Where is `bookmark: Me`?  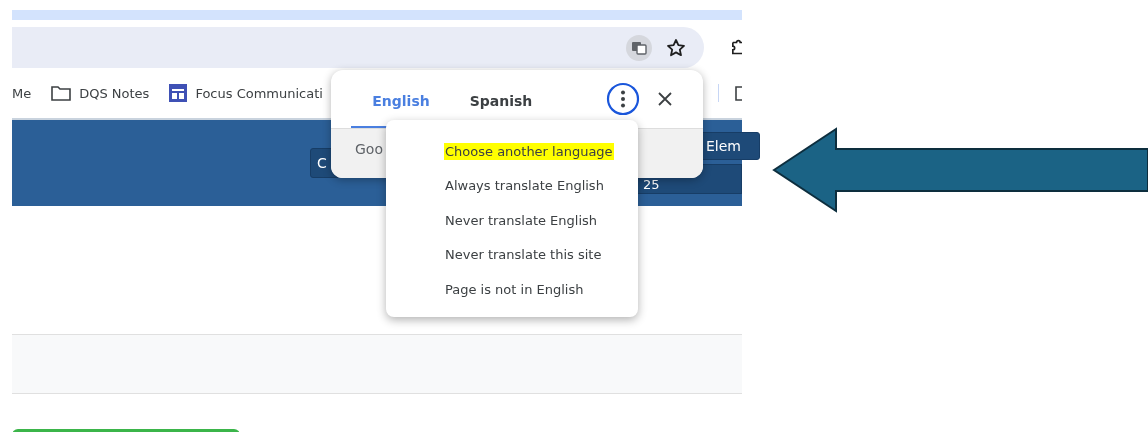
bookmark: Me is located at coordinates (22, 93).